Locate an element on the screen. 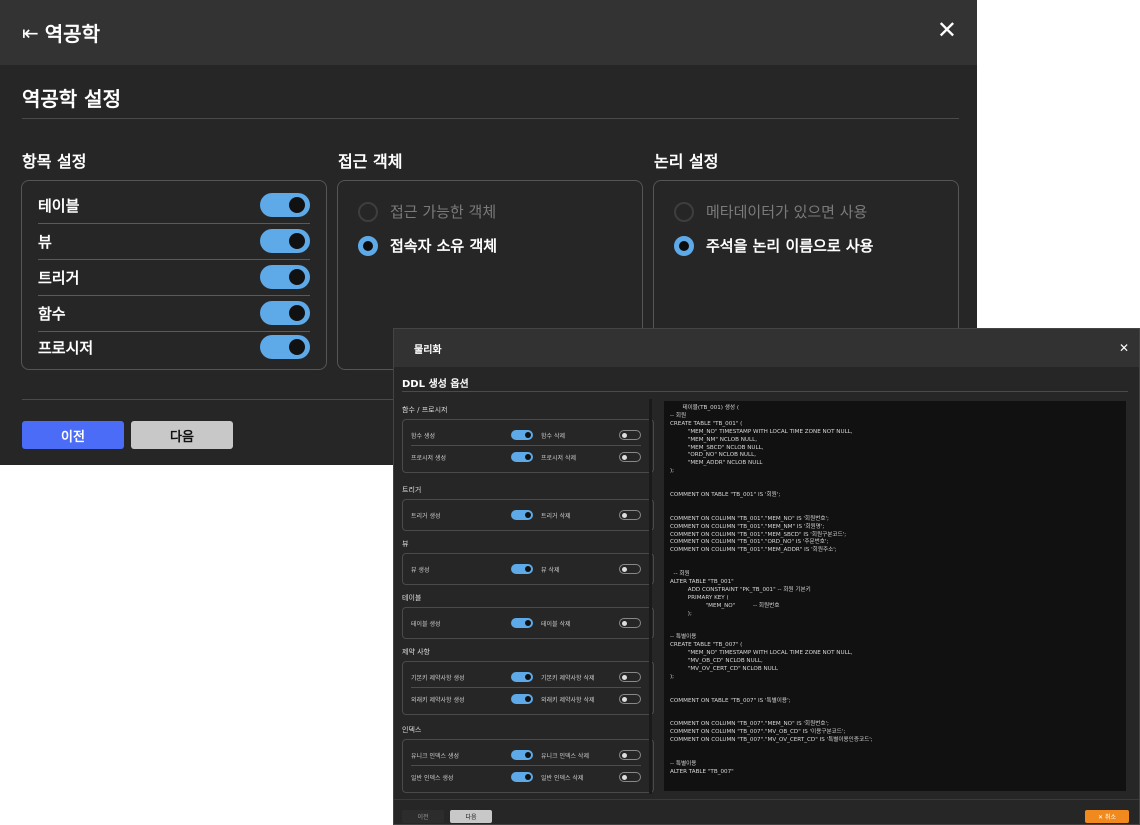 The image size is (1140, 825). option-label: 메타데이터가 있으면 사용 is located at coordinates (787, 212).